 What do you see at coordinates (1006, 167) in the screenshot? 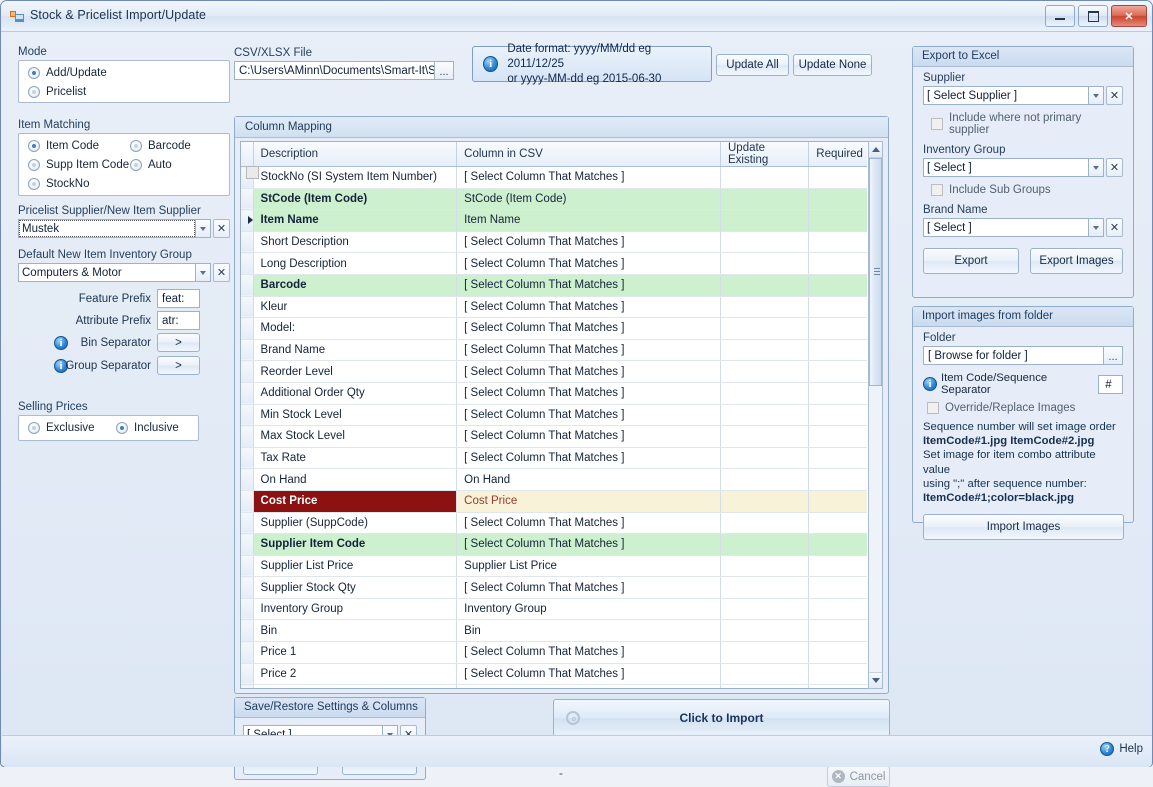
I see `export-inventory-group-value: [ Select ]` at bounding box center [1006, 167].